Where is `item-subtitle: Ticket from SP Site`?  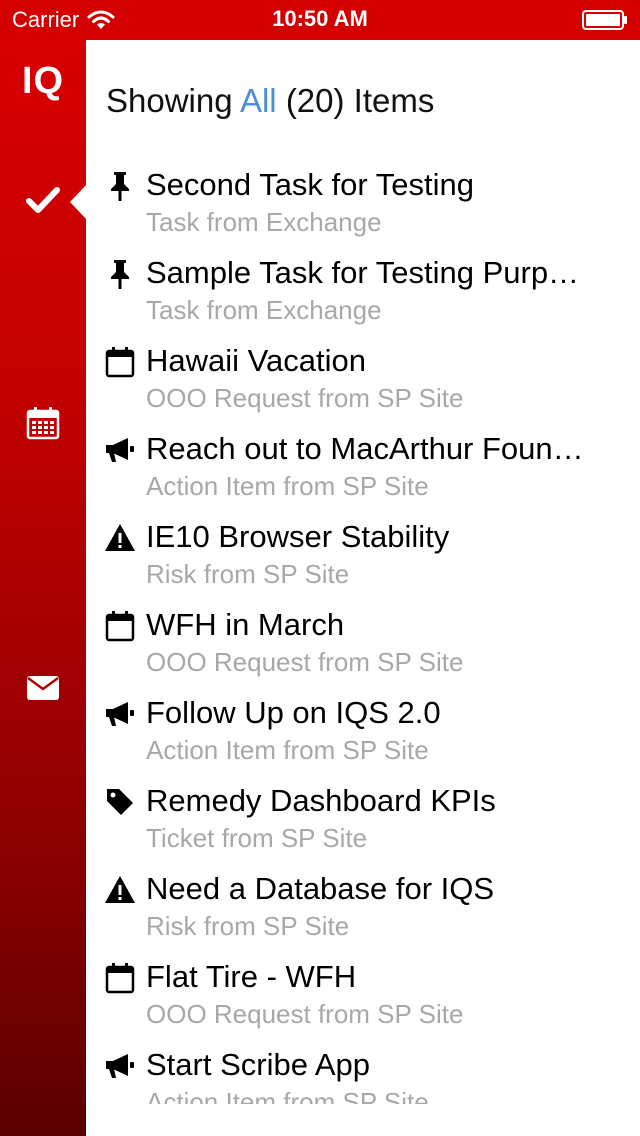 item-subtitle: Ticket from SP Site is located at coordinates (257, 838).